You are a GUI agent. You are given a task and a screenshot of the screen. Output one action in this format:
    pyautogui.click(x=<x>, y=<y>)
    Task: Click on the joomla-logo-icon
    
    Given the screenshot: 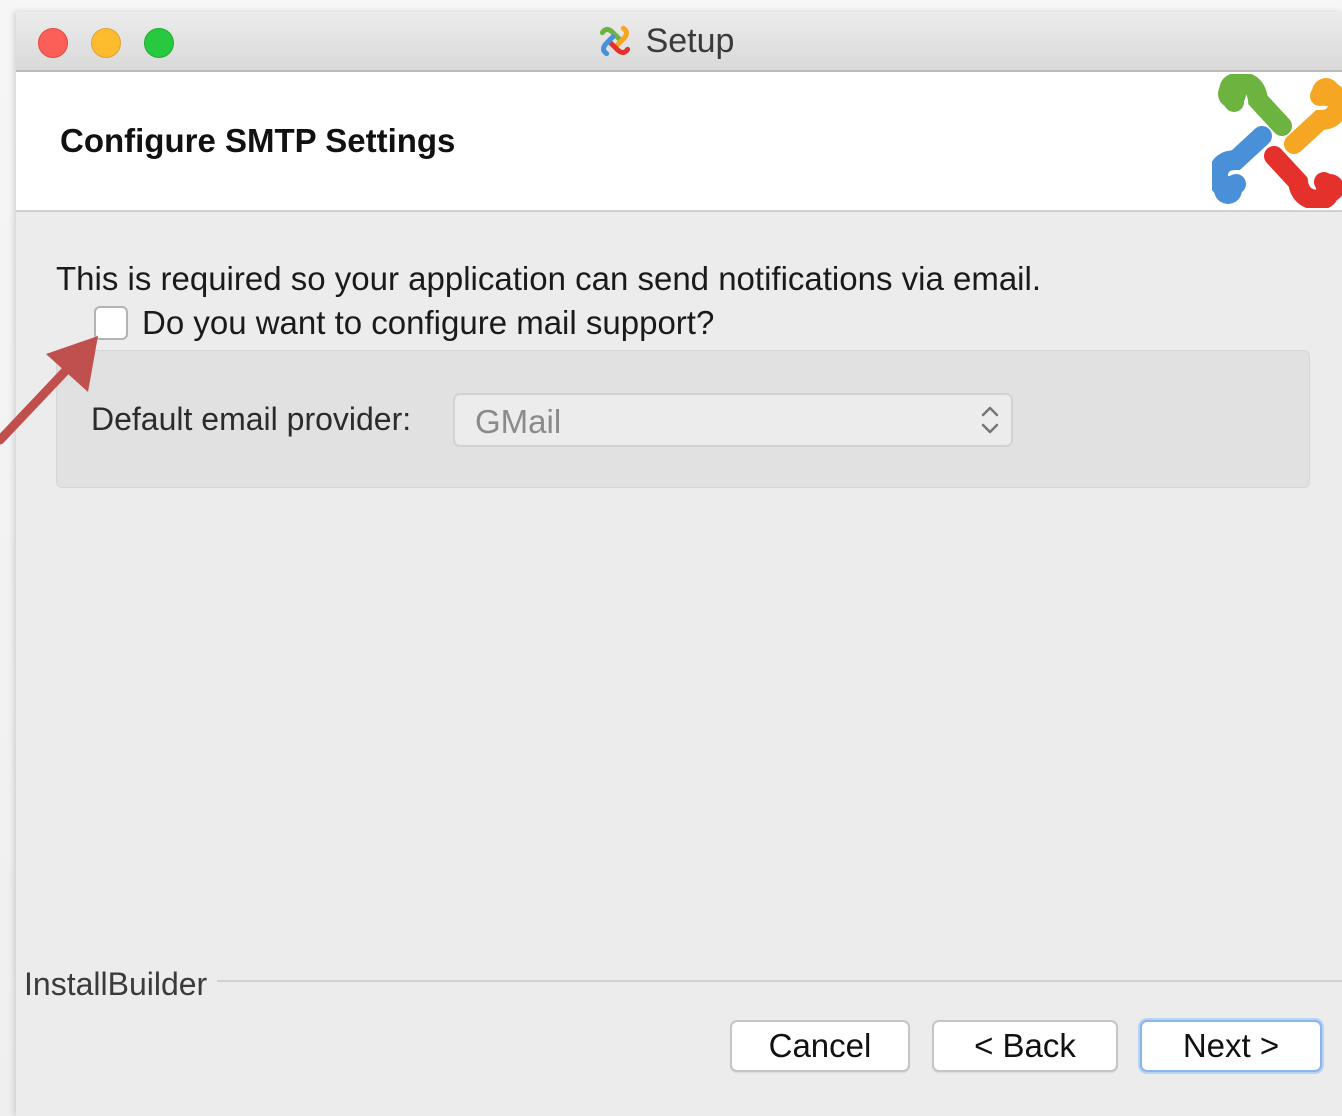 What is the action you would take?
    pyautogui.click(x=1277, y=141)
    